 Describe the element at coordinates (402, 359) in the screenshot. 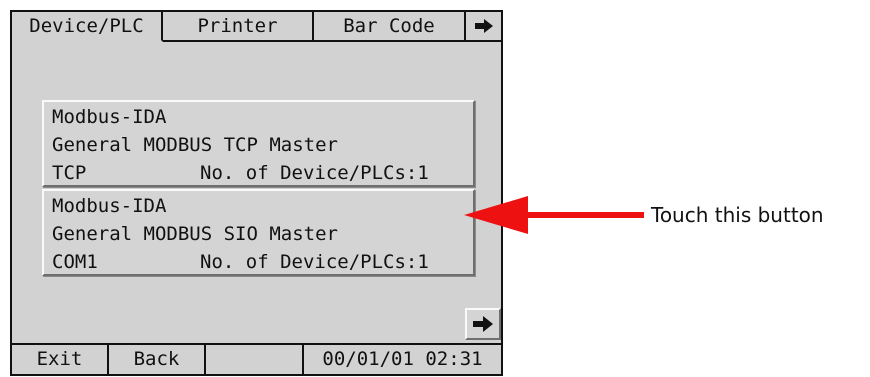

I see `clock-display: 00/01/01 02:31` at that location.